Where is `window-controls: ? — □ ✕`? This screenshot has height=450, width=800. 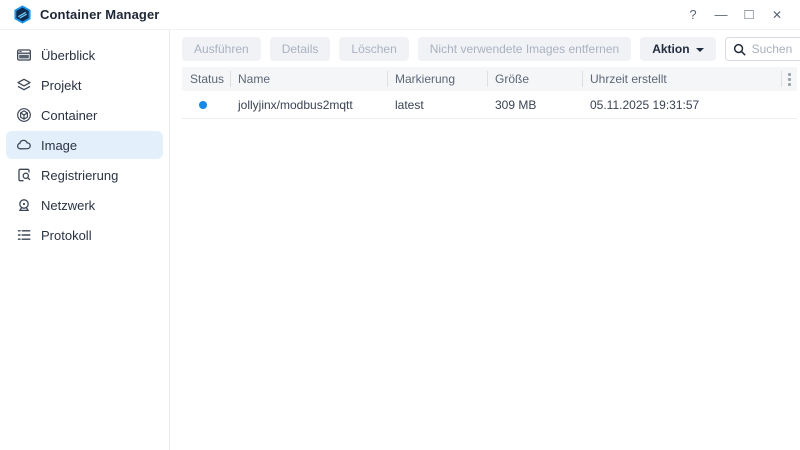
window-controls: ? — □ ✕ is located at coordinates (735, 15).